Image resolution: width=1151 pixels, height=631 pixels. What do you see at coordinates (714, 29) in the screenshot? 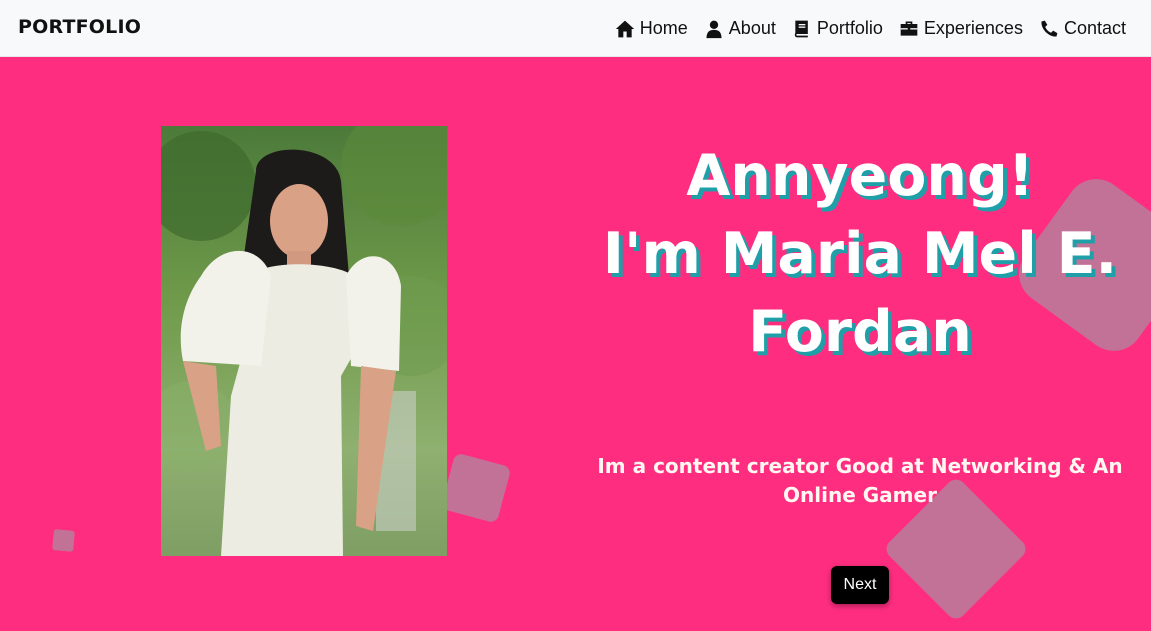
I see `user-icon` at bounding box center [714, 29].